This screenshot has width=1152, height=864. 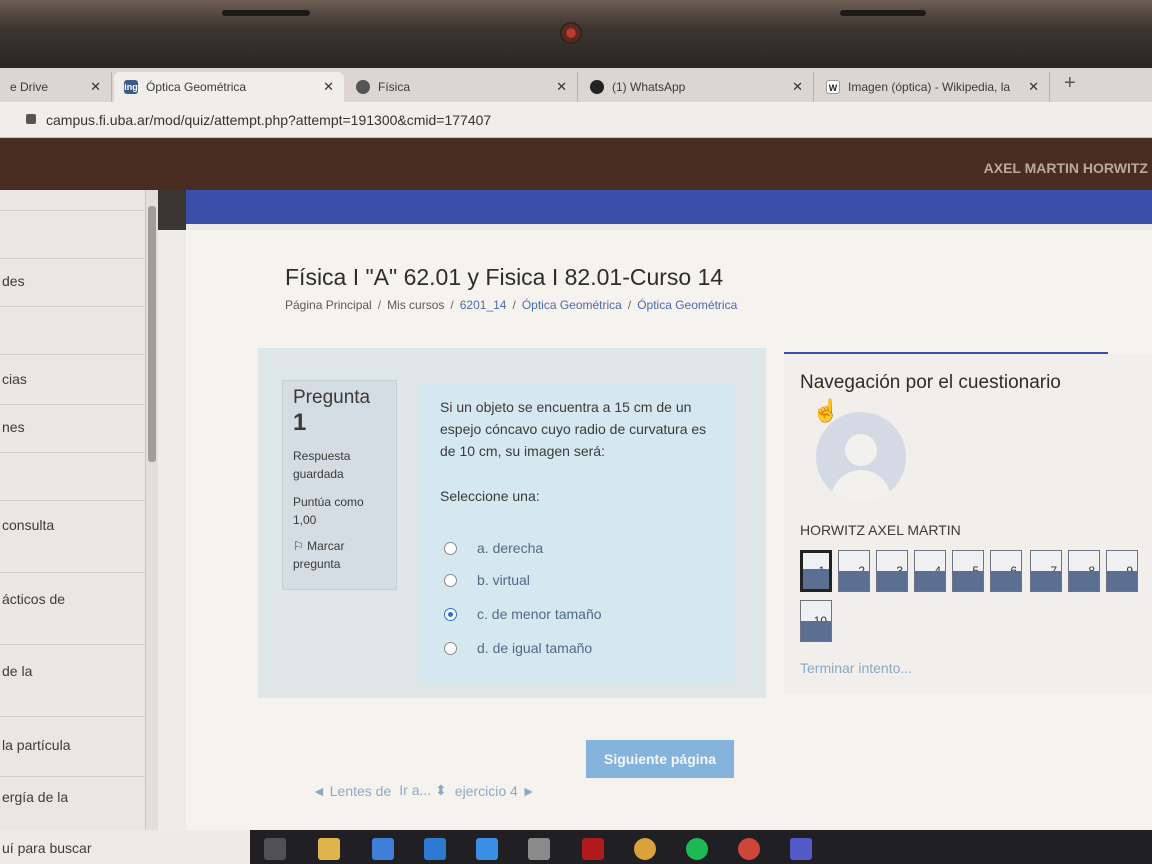 I want to click on site-header: AXEL MARTIN HORWITZ, so click(x=576, y=164).